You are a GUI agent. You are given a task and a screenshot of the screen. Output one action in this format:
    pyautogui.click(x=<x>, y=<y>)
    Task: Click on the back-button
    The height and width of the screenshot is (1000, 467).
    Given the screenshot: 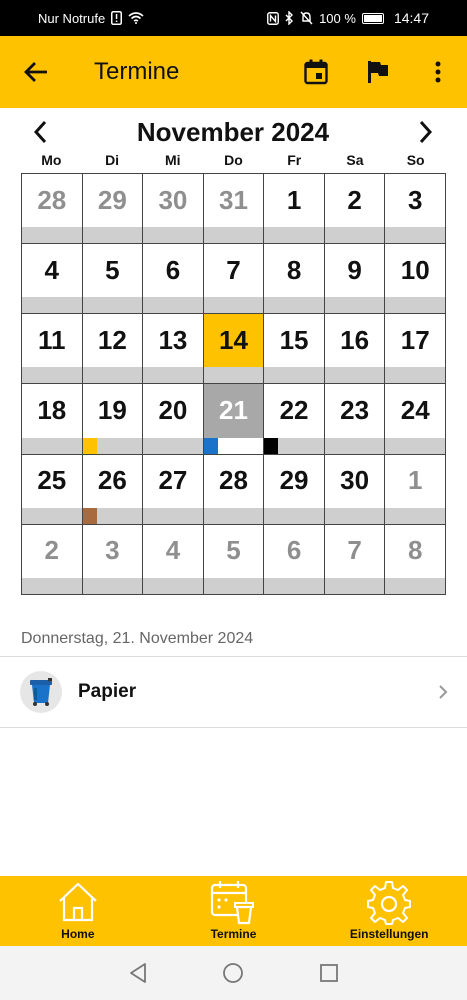 What is the action you would take?
    pyautogui.click(x=36, y=72)
    